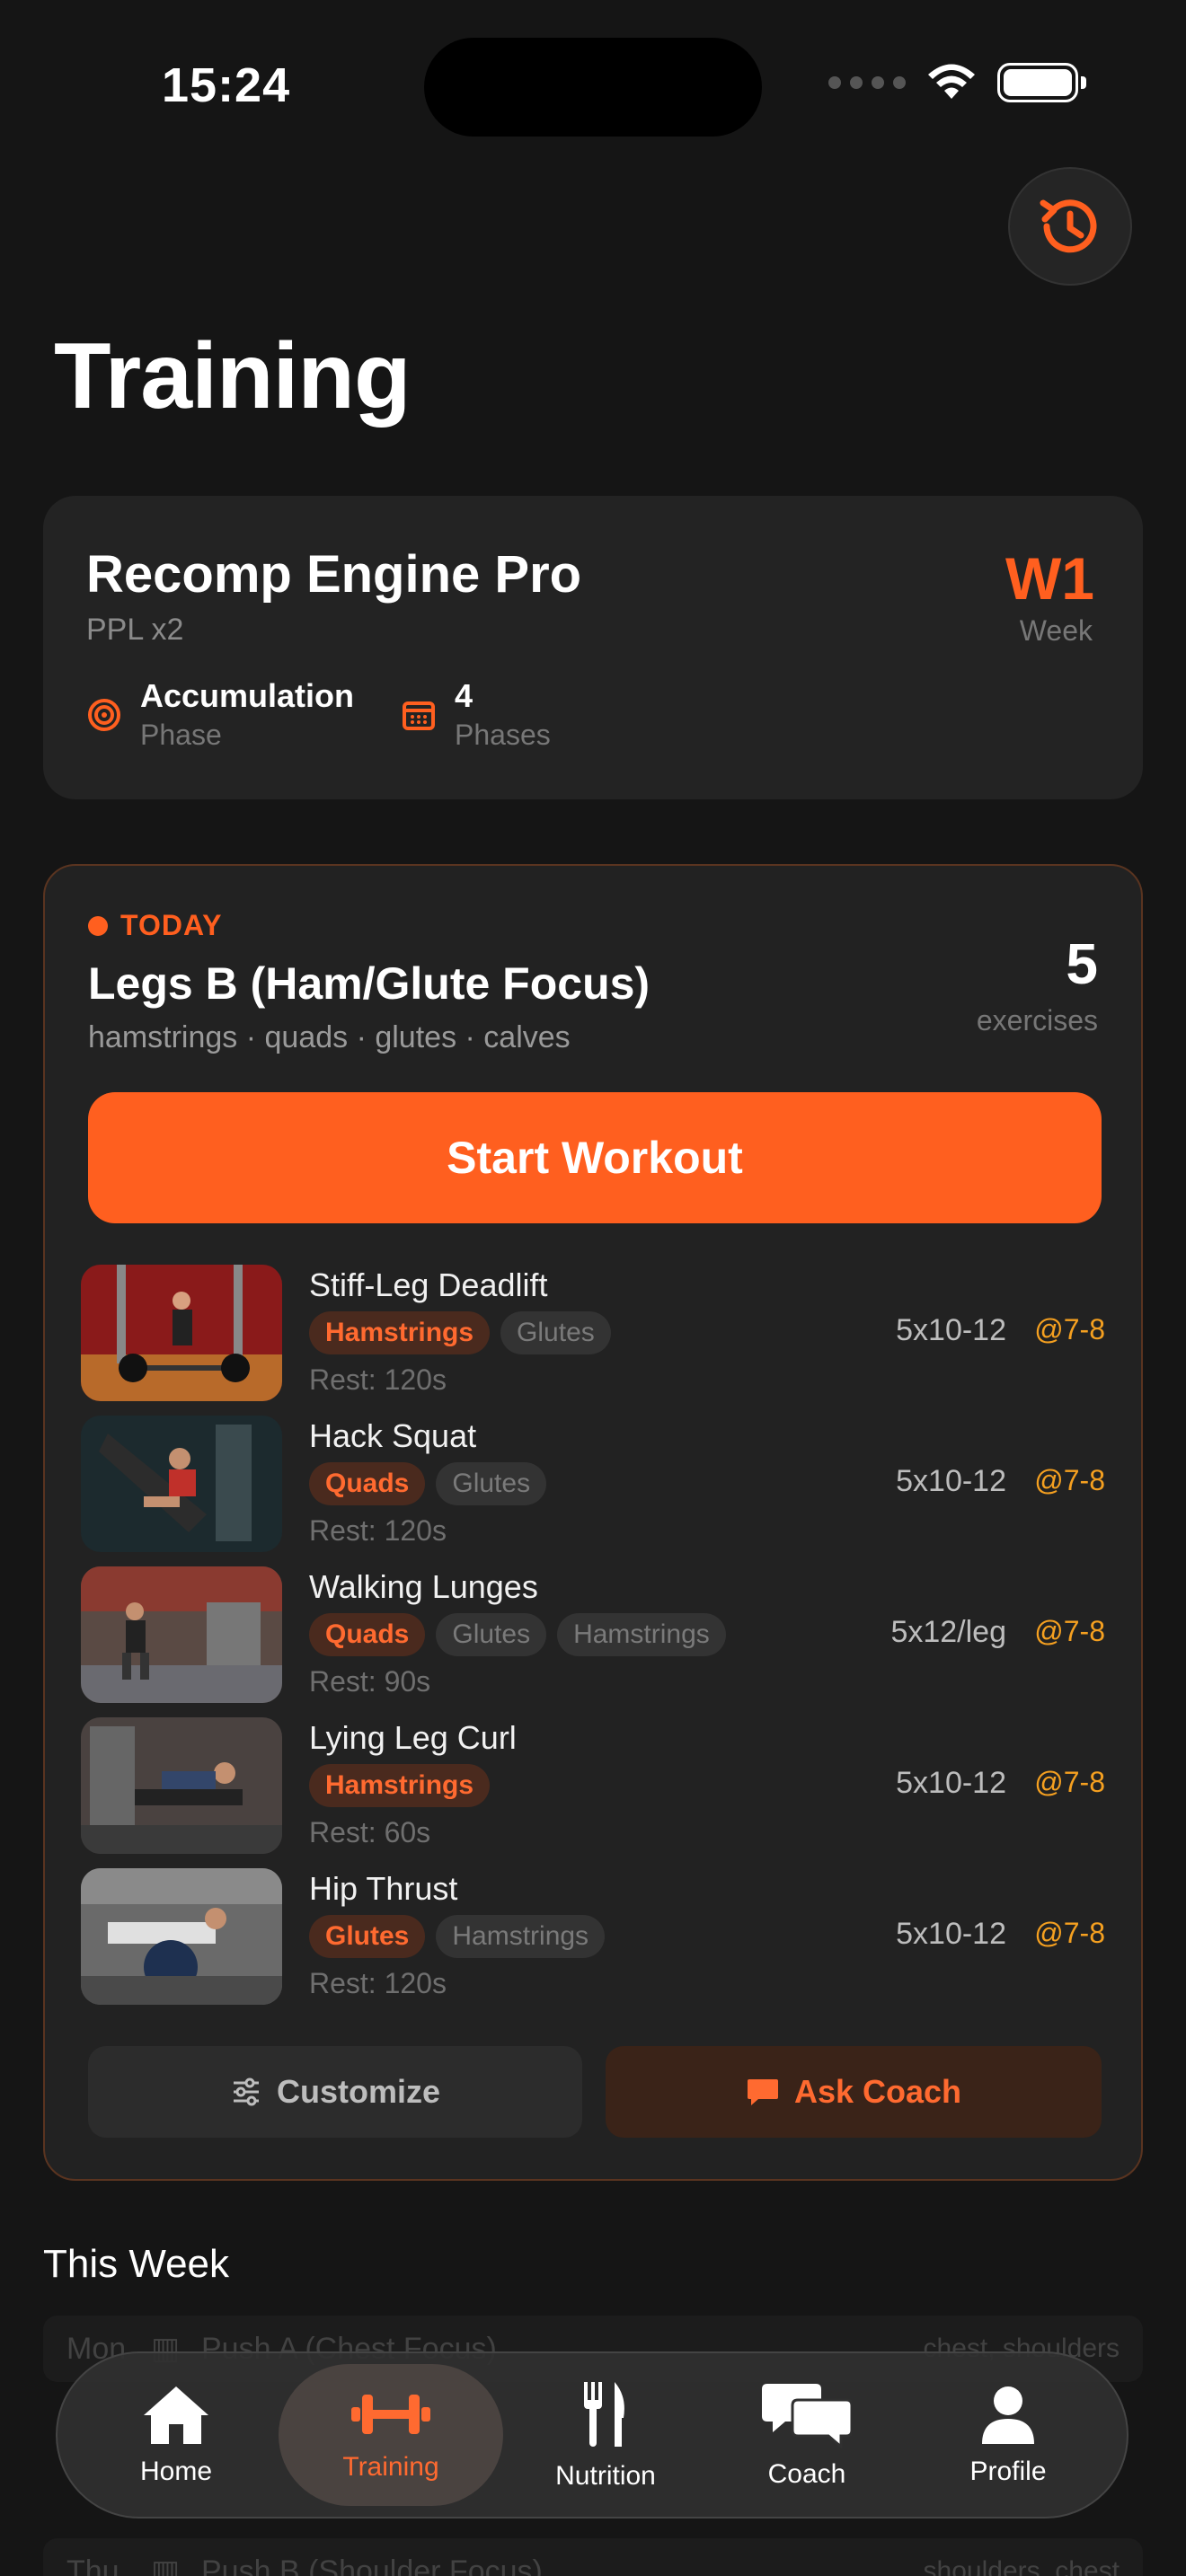 Image resolution: width=1186 pixels, height=2576 pixels. I want to click on program-name: Recomp Engine Pro, so click(334, 574).